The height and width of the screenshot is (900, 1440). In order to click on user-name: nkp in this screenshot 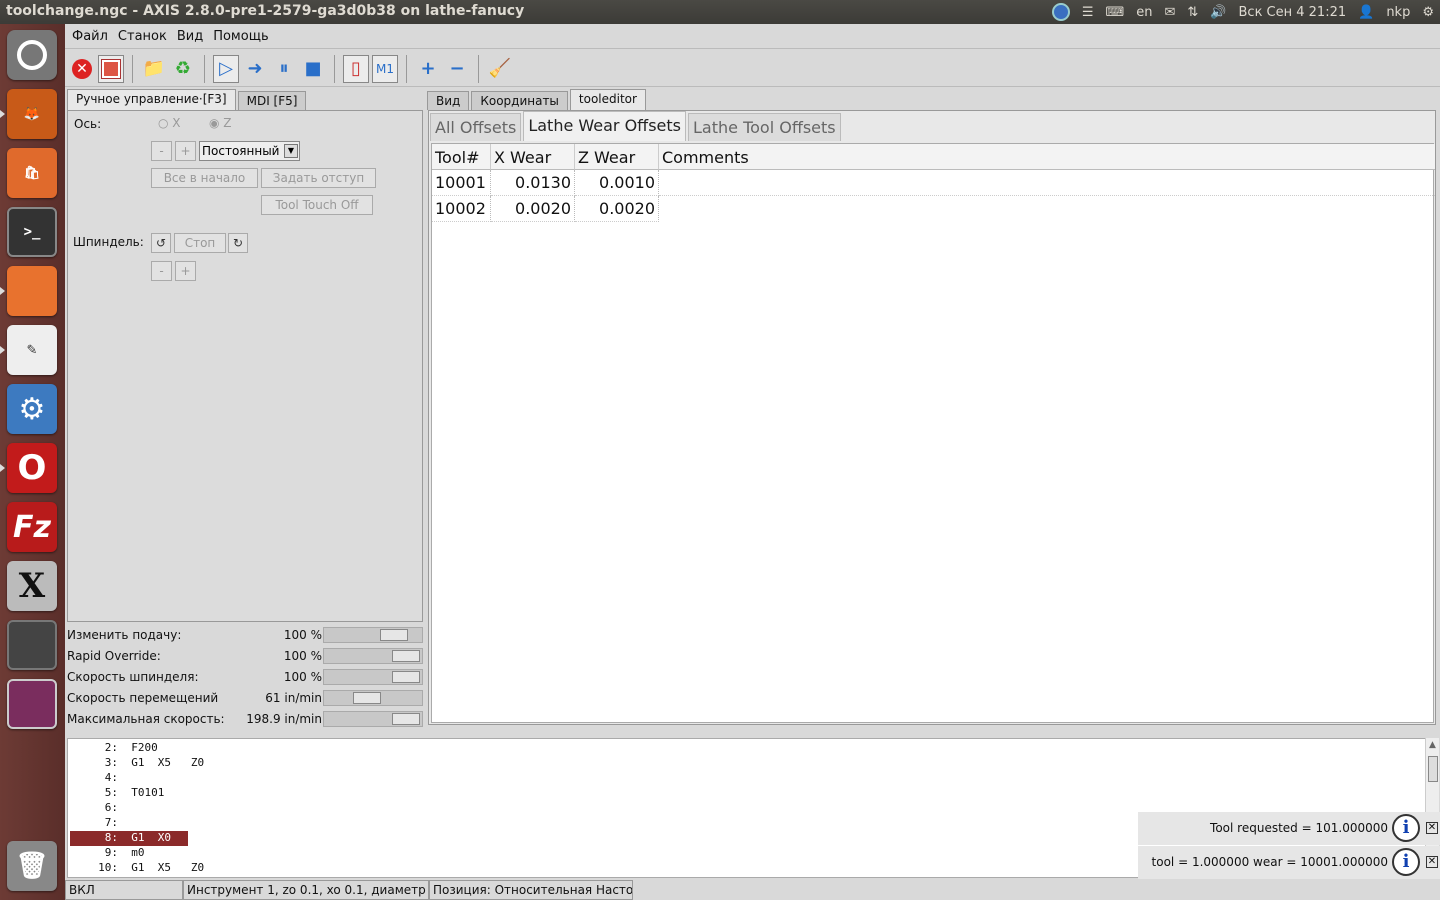, I will do `click(1398, 12)`.